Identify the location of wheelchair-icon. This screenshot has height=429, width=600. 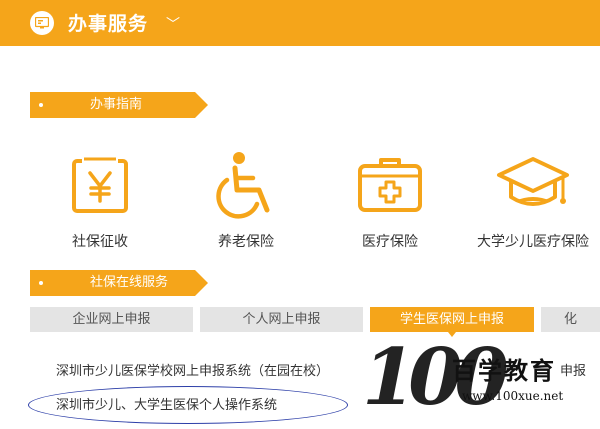
(243, 185).